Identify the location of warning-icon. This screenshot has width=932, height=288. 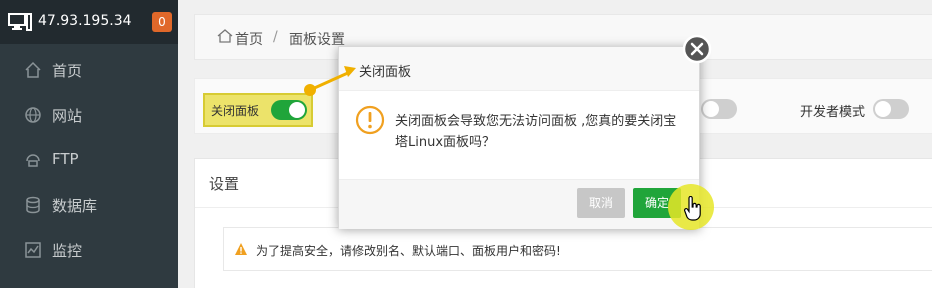
(241, 249).